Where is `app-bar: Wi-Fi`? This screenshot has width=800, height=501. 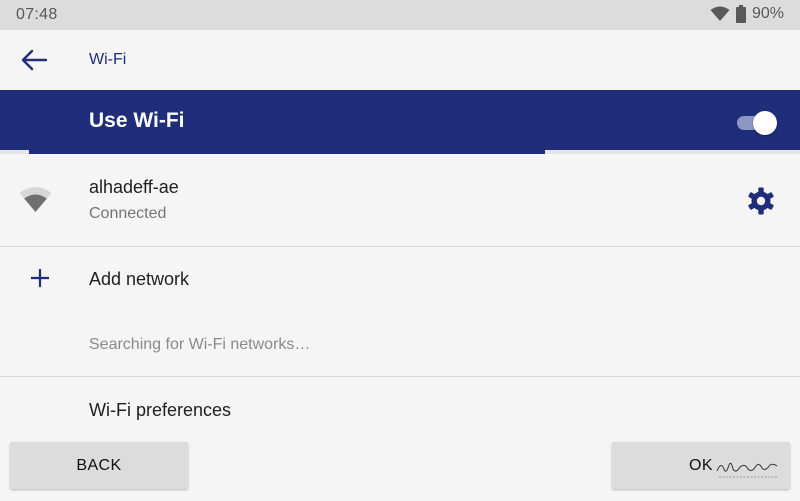
app-bar: Wi-Fi is located at coordinates (400, 60).